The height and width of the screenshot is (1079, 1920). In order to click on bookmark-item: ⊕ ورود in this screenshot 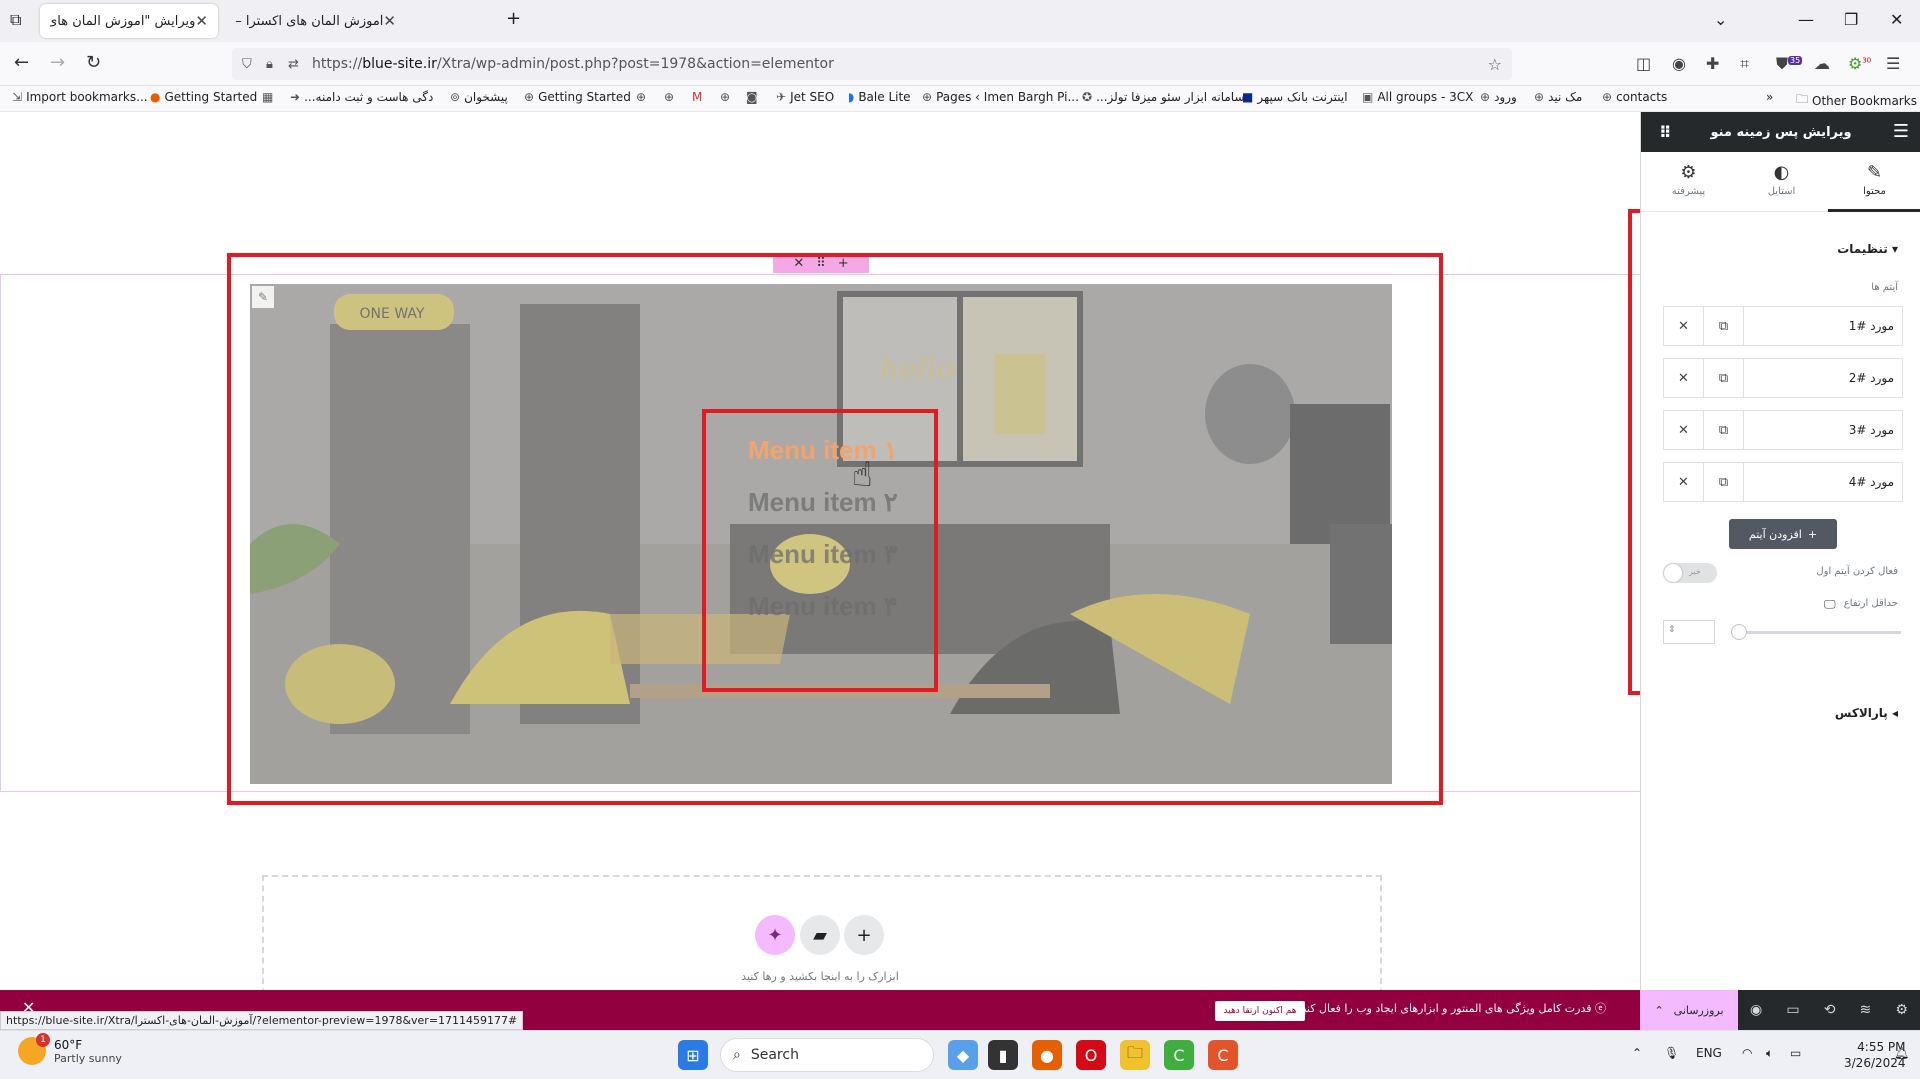, I will do `click(1498, 97)`.